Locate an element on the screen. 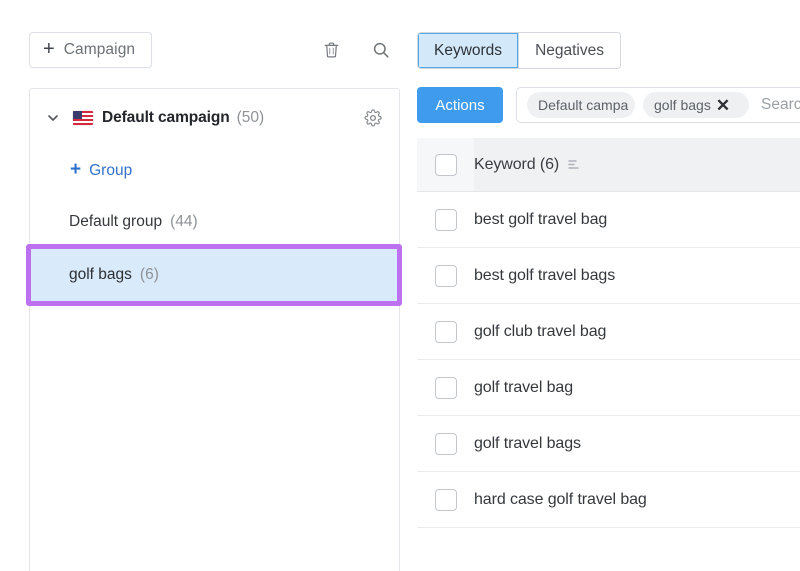  sort-icon is located at coordinates (573, 164).